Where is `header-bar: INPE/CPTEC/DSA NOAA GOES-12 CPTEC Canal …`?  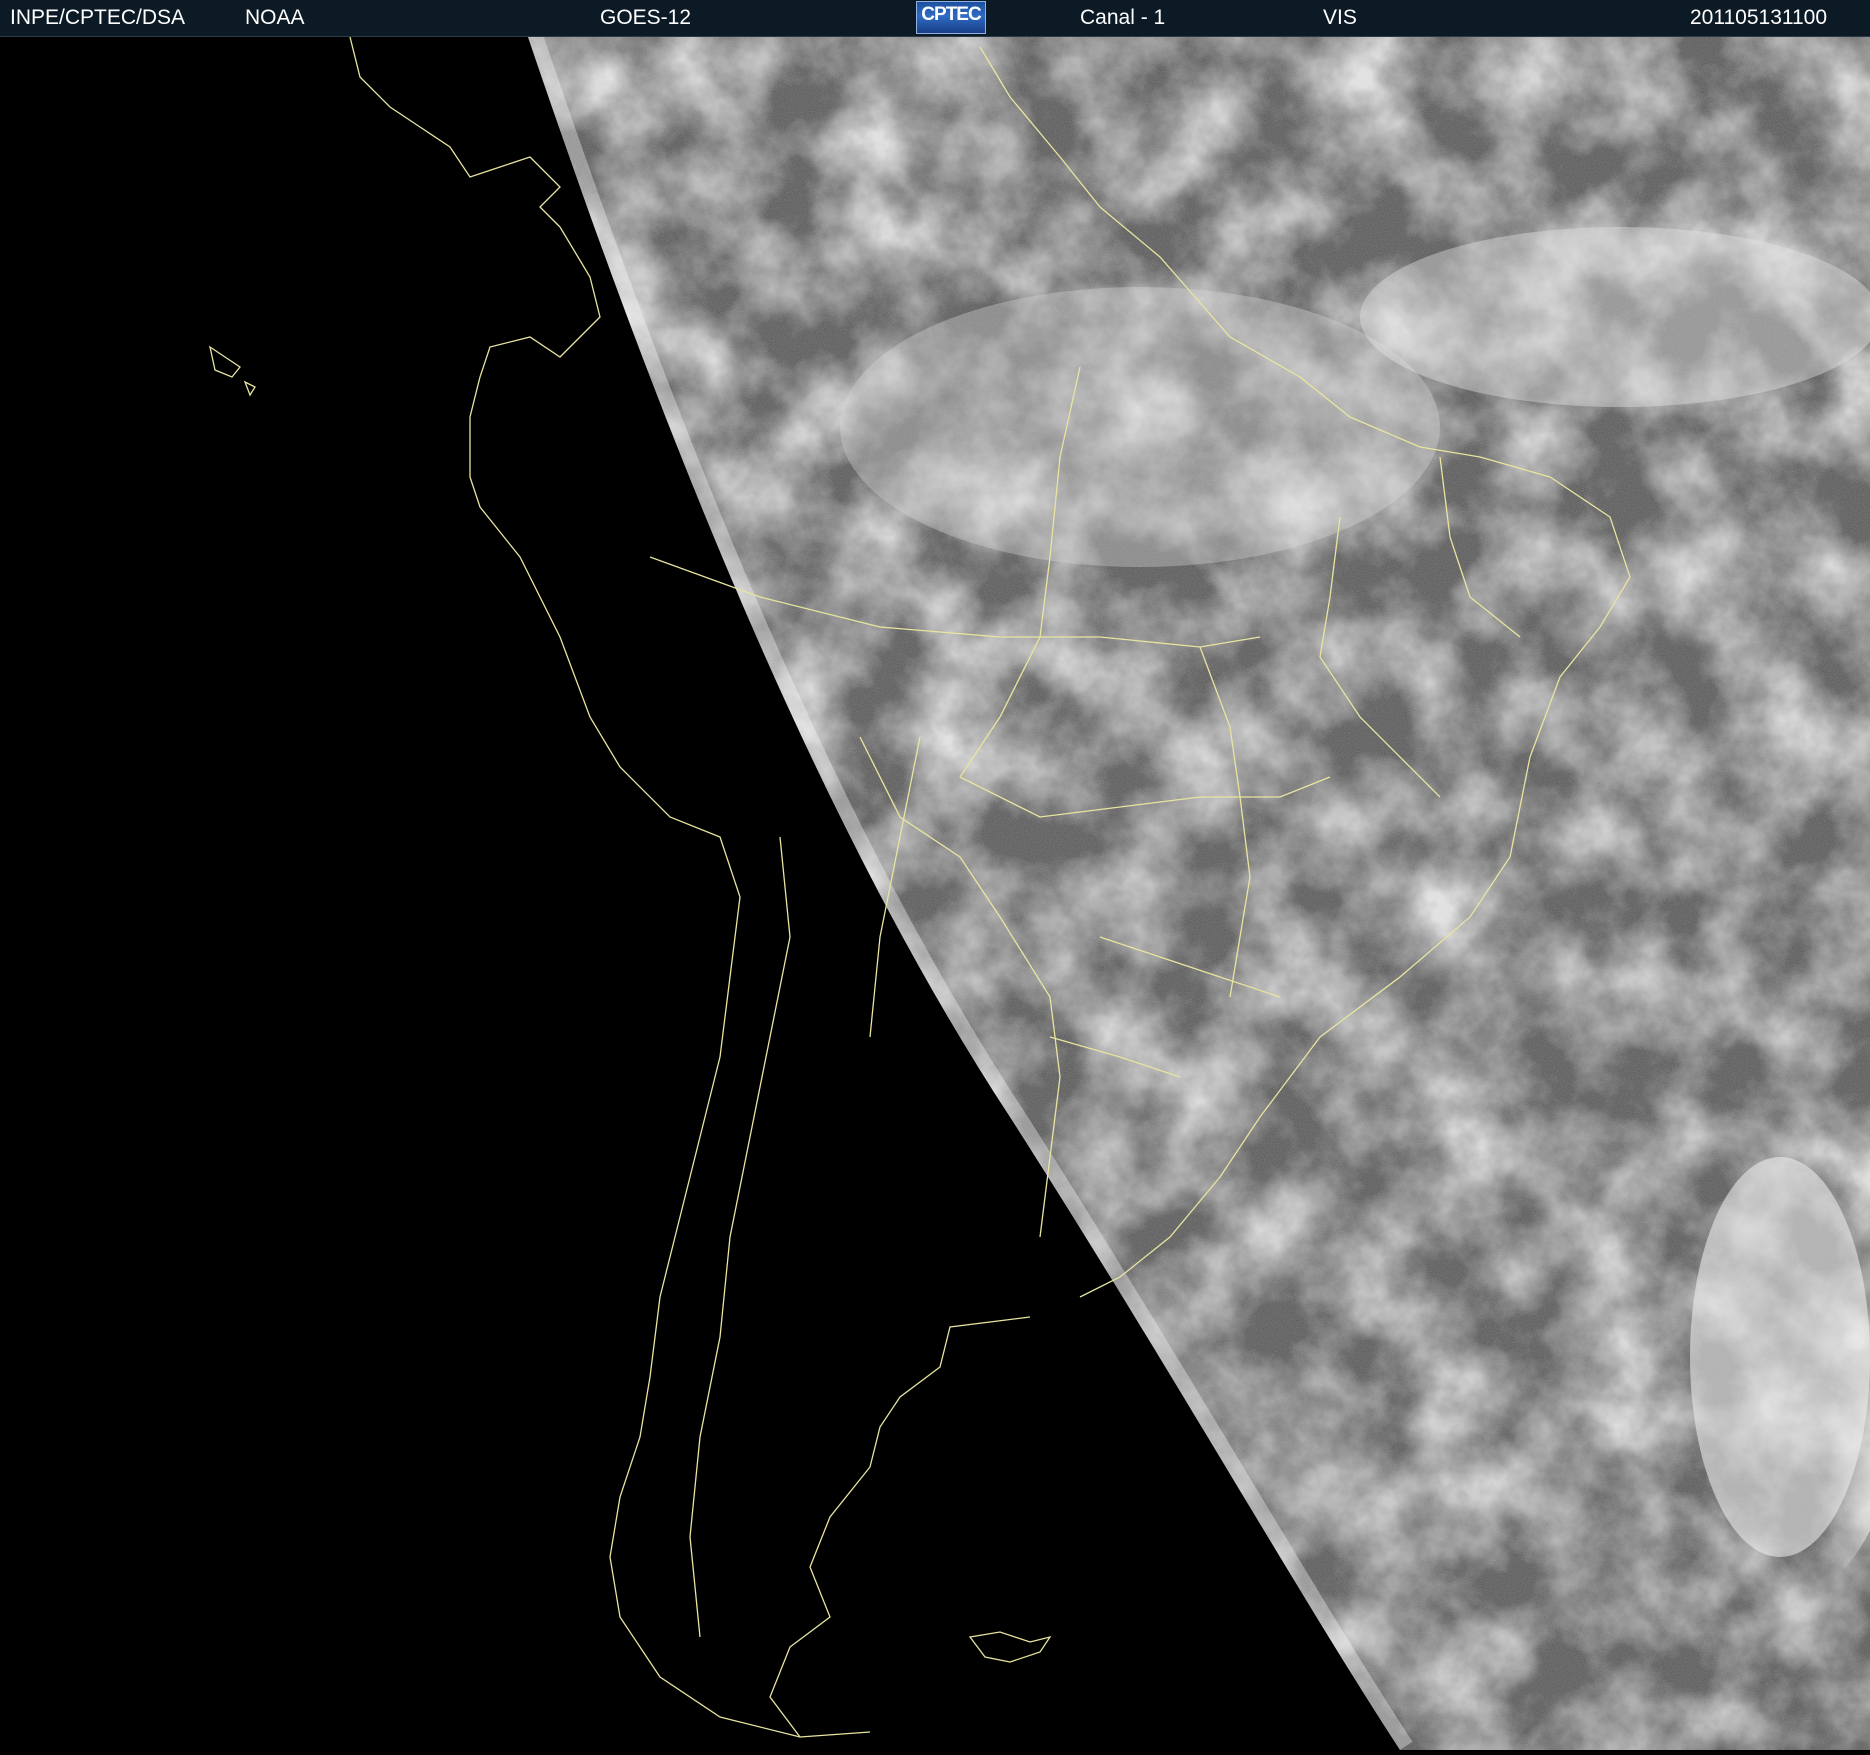 header-bar: INPE/CPTEC/DSA NOAA GOES-12 CPTEC Canal … is located at coordinates (935, 18).